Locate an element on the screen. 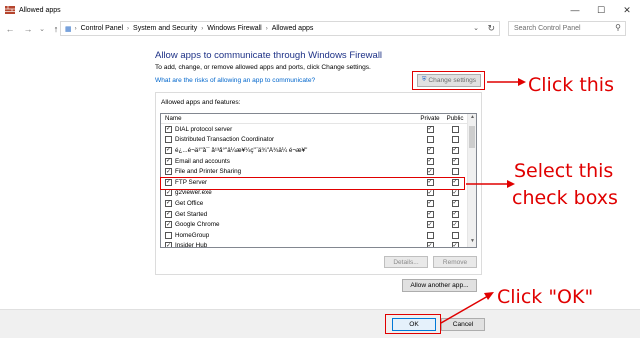 The height and width of the screenshot is (338, 640). list-item: ✓ File and Printer Sharing ✓ is located at coordinates (318, 171).